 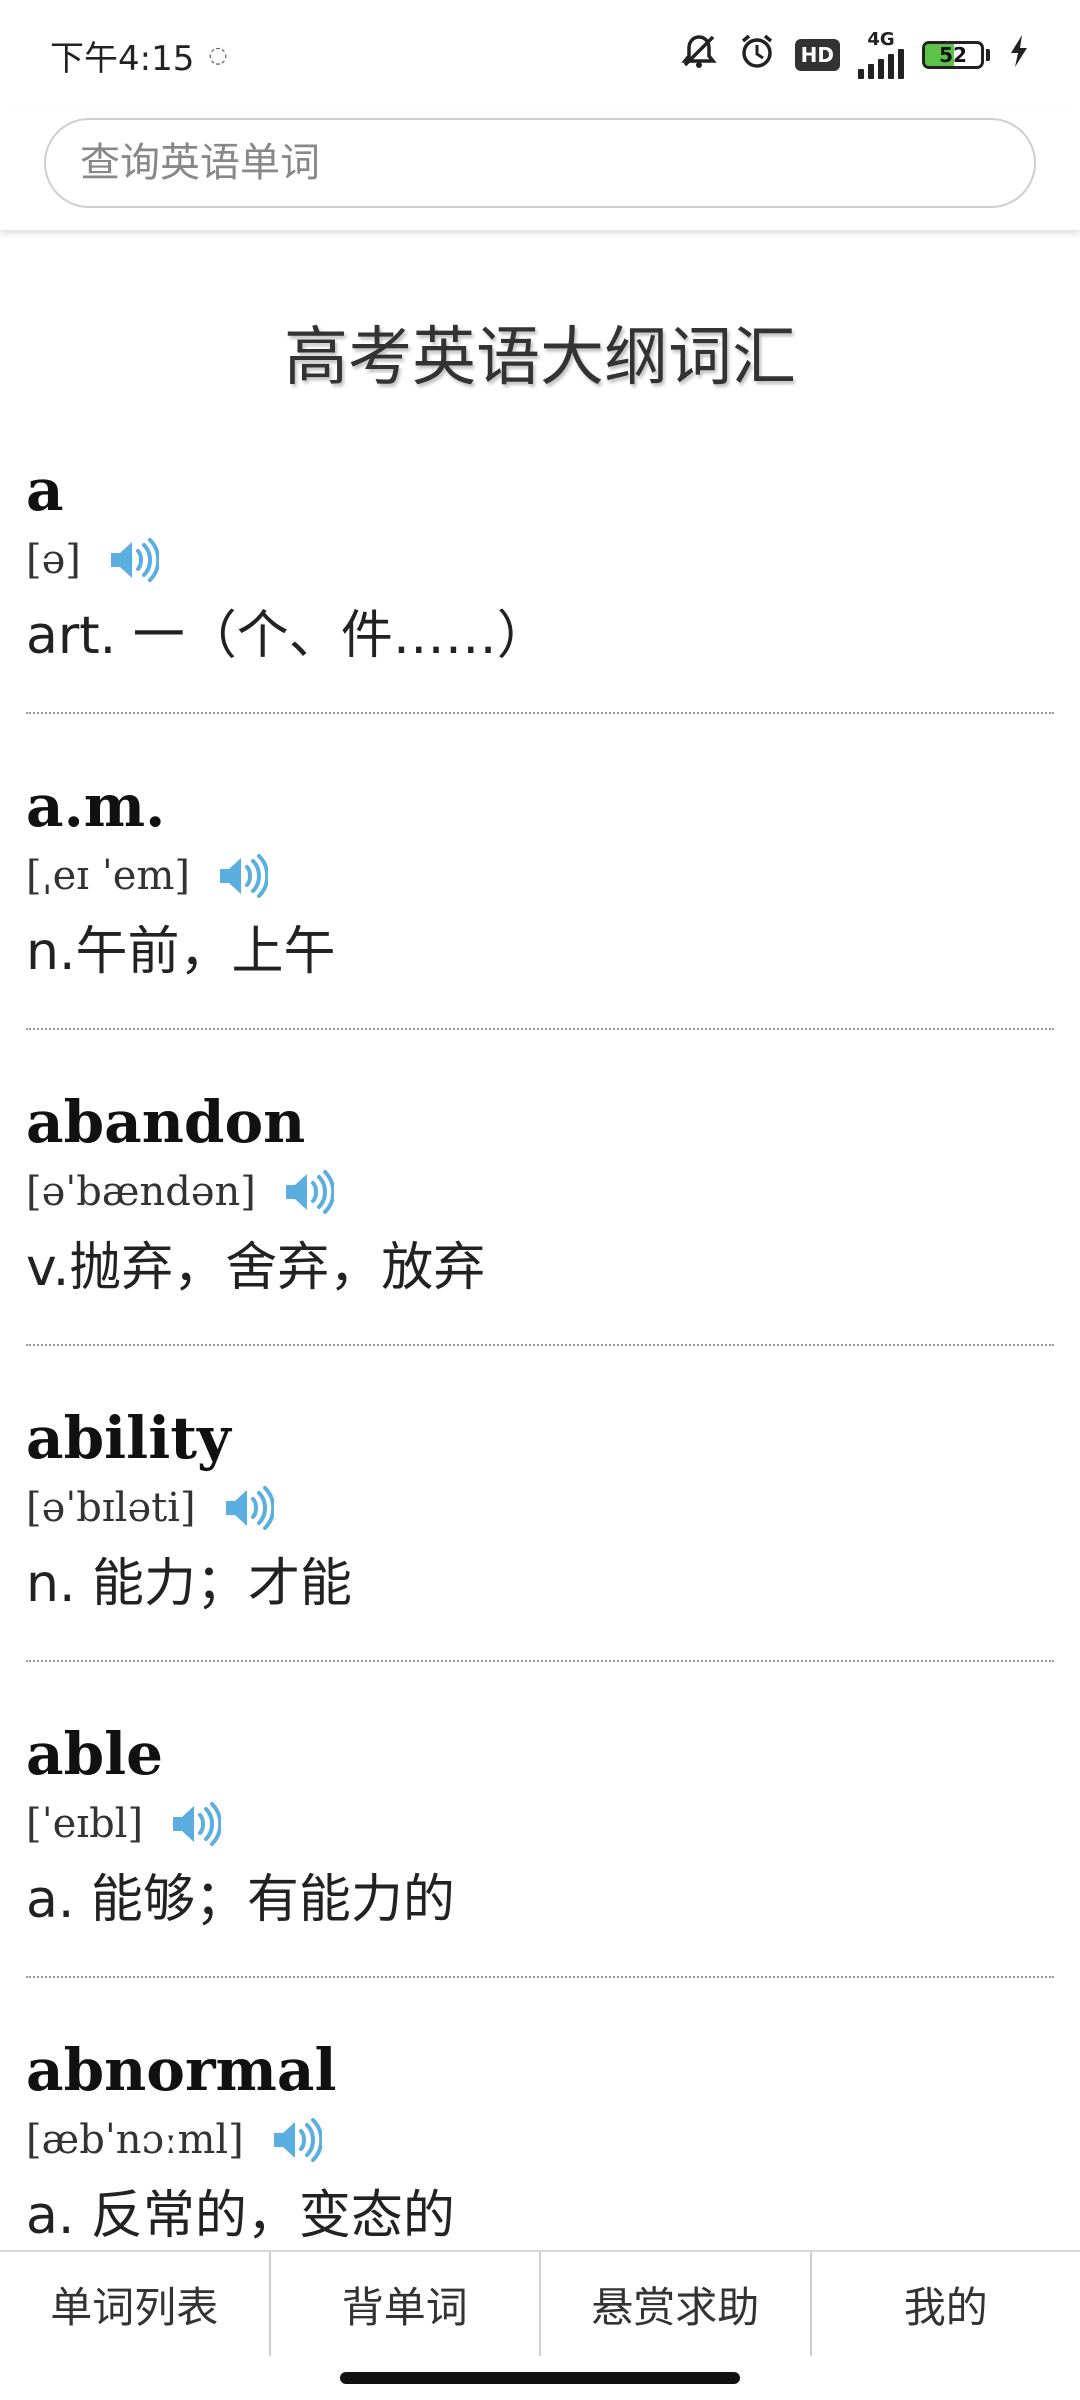 What do you see at coordinates (181, 952) in the screenshot?
I see `meaning-text: n.午前，上午` at bounding box center [181, 952].